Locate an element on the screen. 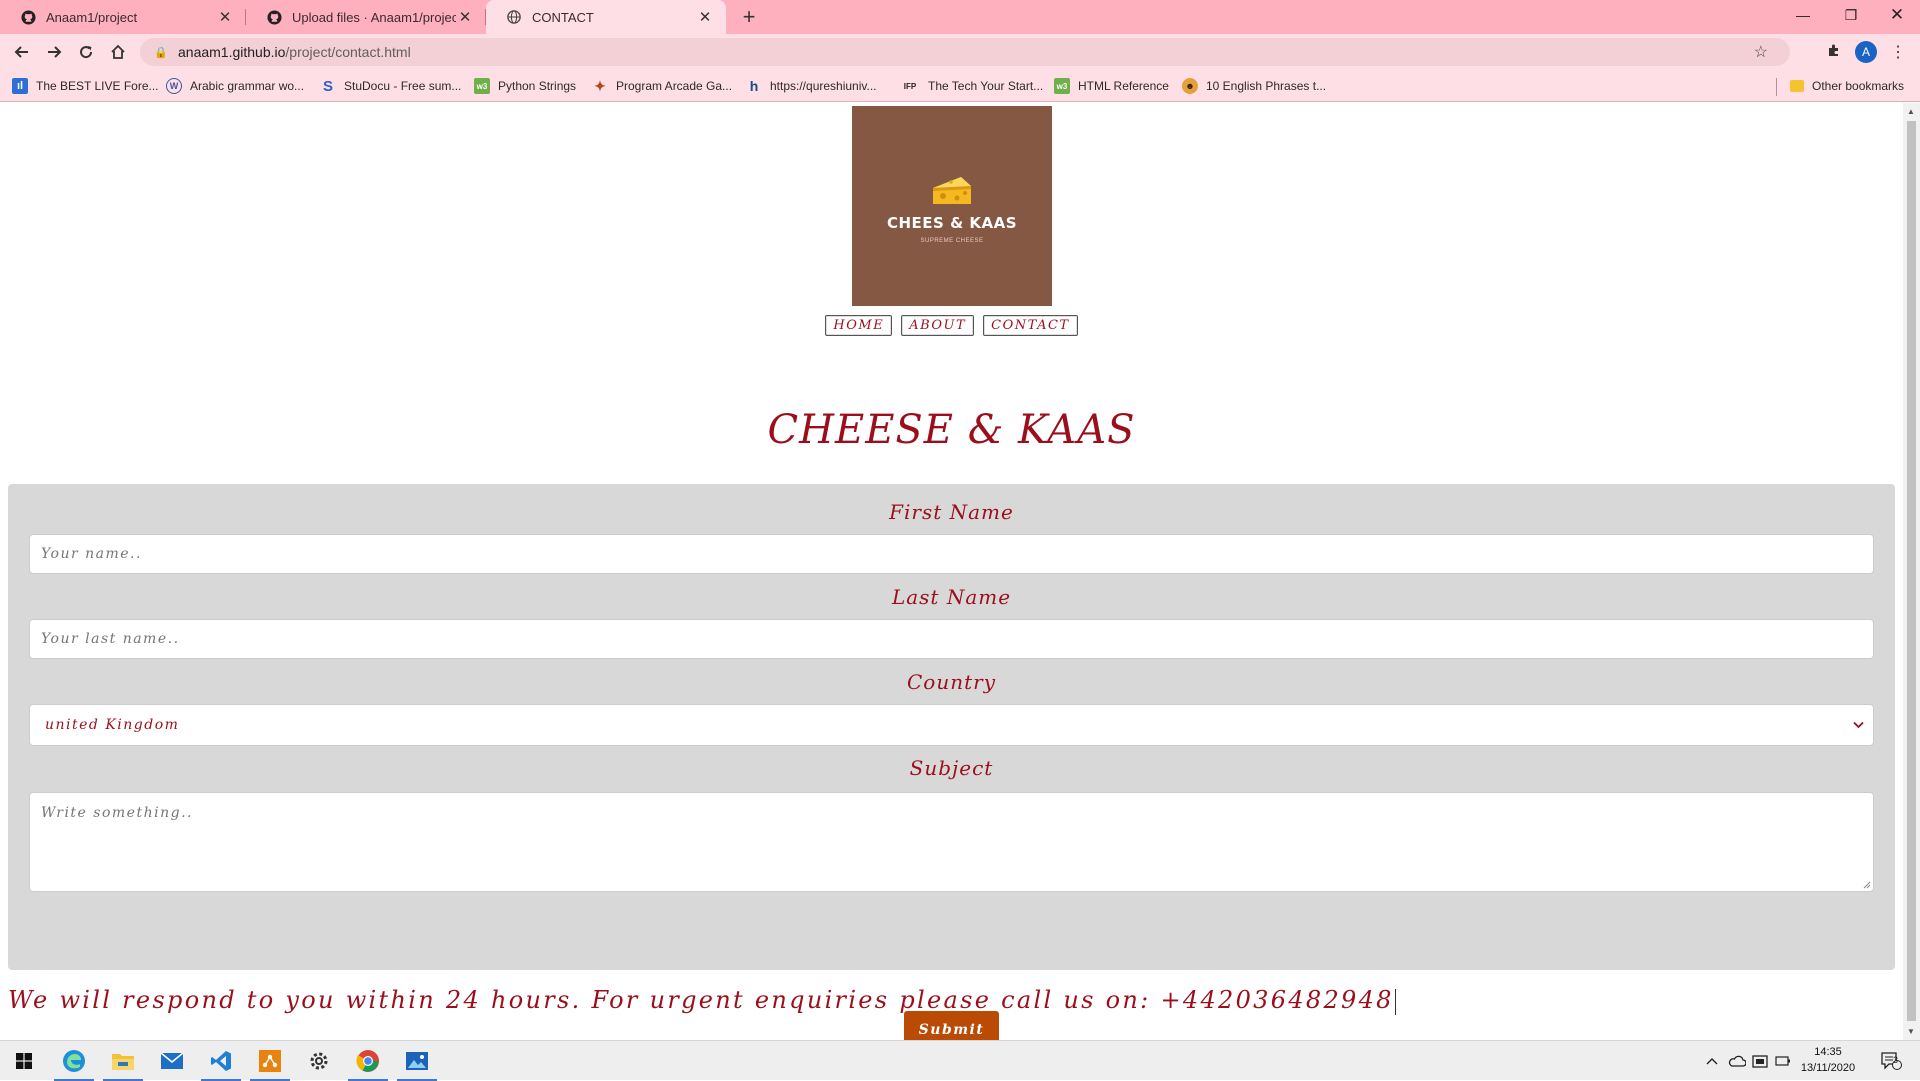  english-icon: ☻ is located at coordinates (1190, 86).